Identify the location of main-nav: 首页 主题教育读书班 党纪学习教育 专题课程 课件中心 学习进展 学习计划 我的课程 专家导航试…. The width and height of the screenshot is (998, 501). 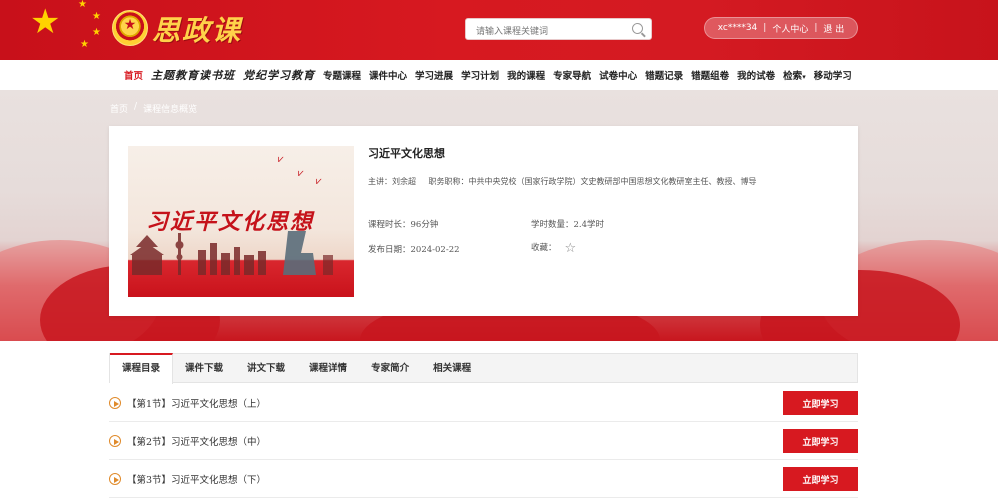
(499, 75).